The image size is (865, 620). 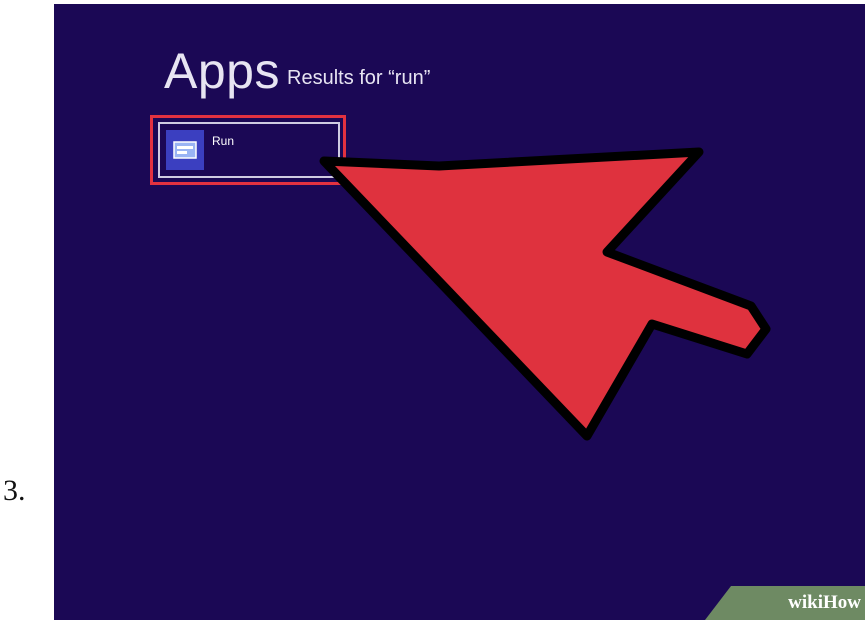 I want to click on step-number: 3., so click(x=14, y=490).